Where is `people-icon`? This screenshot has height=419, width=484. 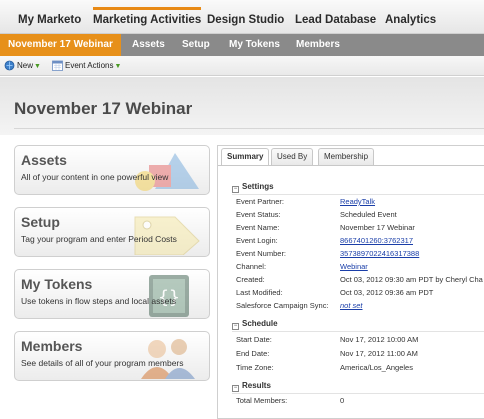
people-icon is located at coordinates (168, 359).